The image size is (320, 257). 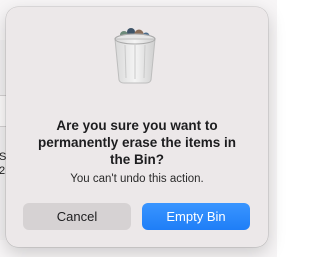 What do you see at coordinates (137, 179) in the screenshot?
I see `dialog-message: You can't undo this action.` at bounding box center [137, 179].